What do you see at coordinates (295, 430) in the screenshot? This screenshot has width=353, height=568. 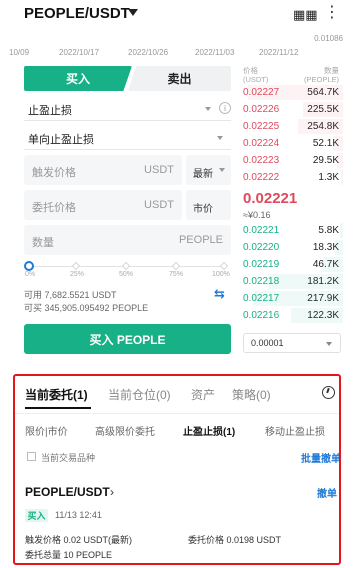 I see `subtab-trailing-stop: 移动止盈止损` at bounding box center [295, 430].